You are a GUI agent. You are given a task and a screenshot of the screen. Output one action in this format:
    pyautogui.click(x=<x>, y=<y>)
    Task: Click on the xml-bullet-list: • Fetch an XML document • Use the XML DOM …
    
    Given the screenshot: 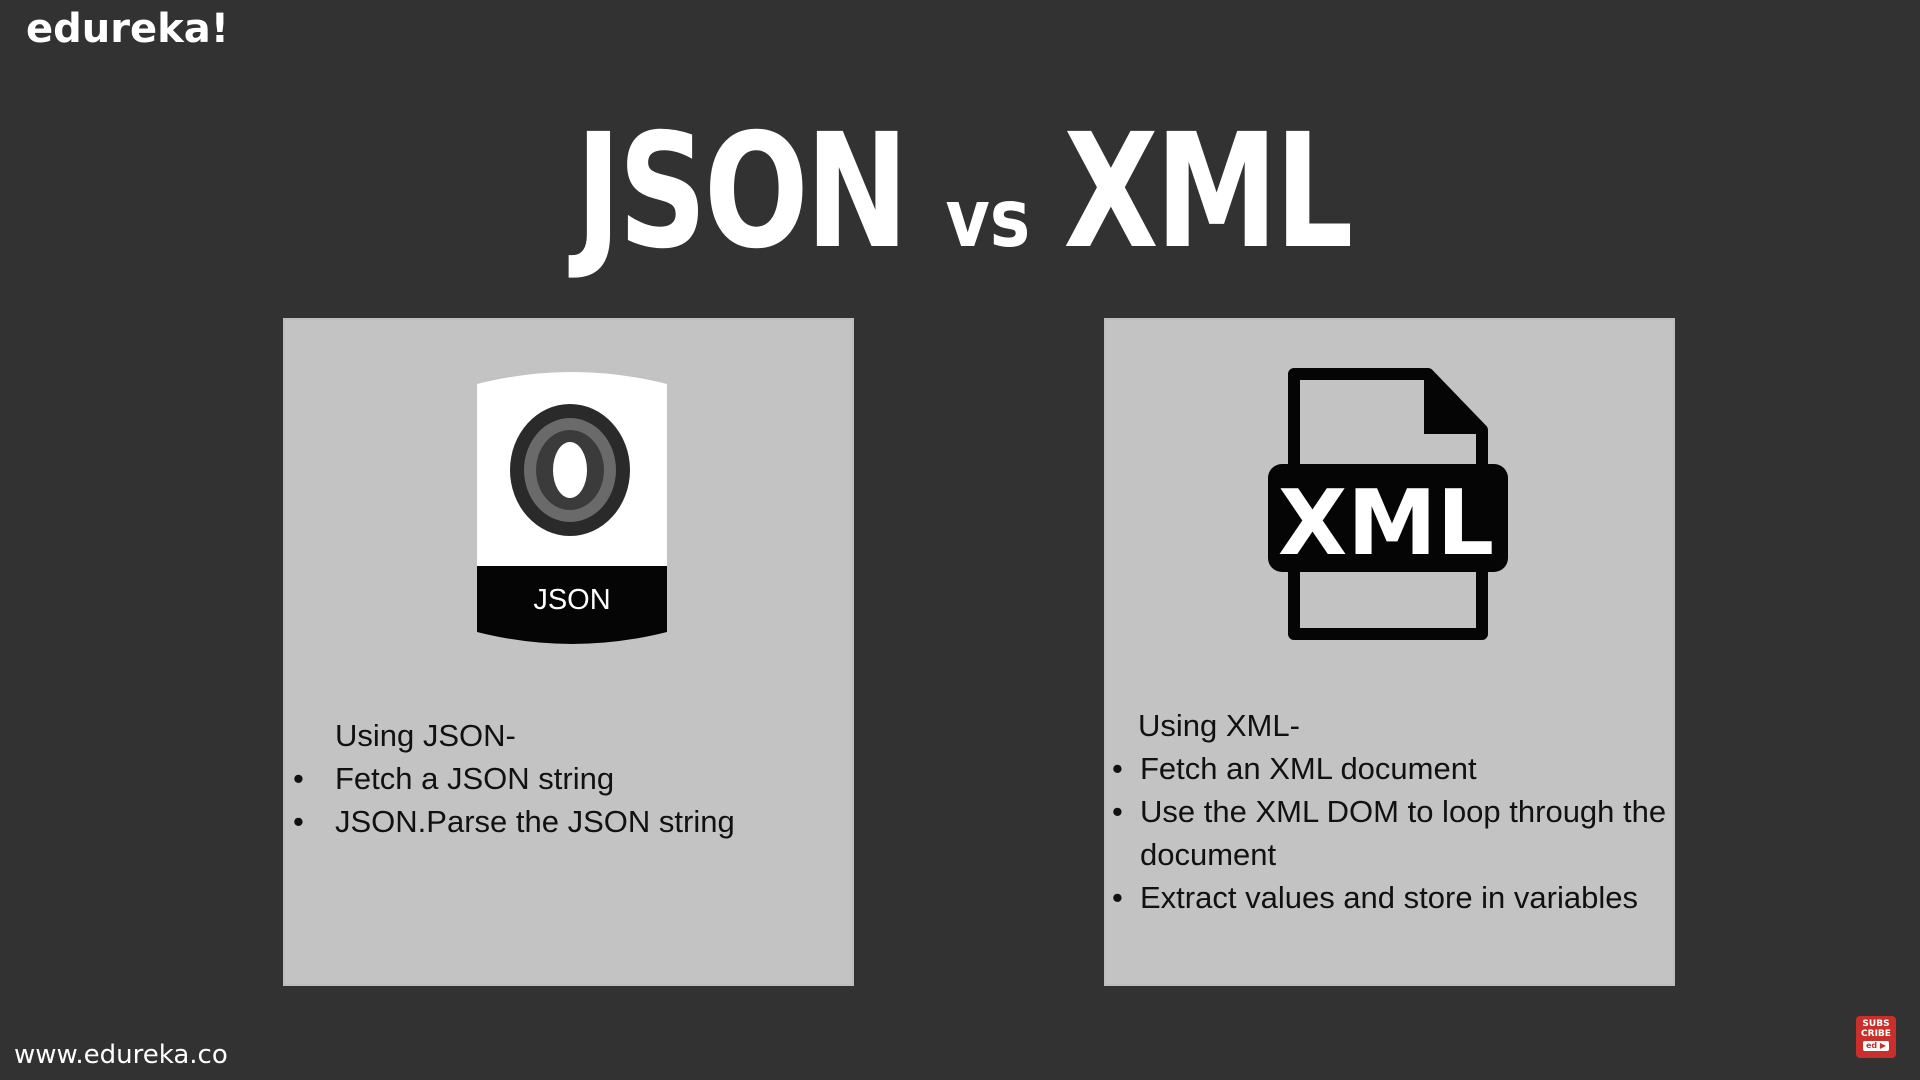 What is the action you would take?
    pyautogui.click(x=1392, y=833)
    